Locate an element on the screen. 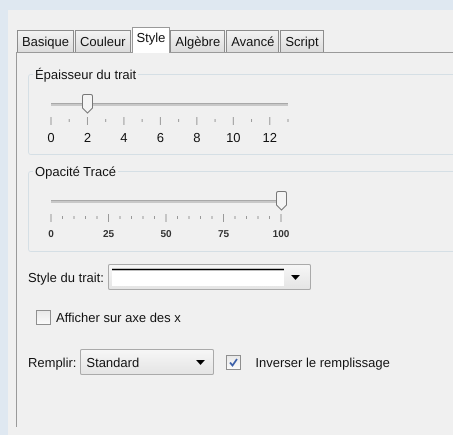  tick-label: 25 is located at coordinates (108, 234).